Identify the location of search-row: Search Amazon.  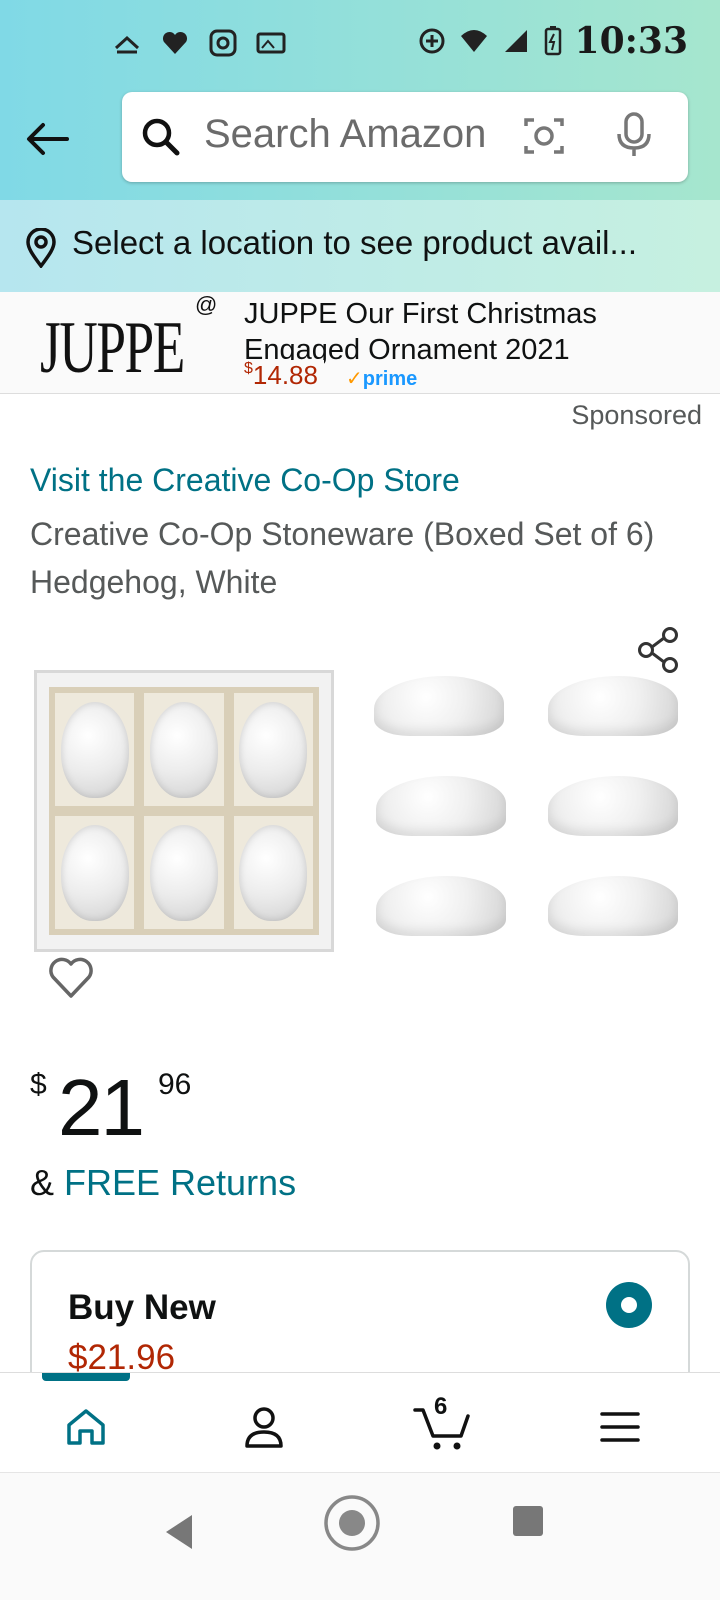
(360, 142).